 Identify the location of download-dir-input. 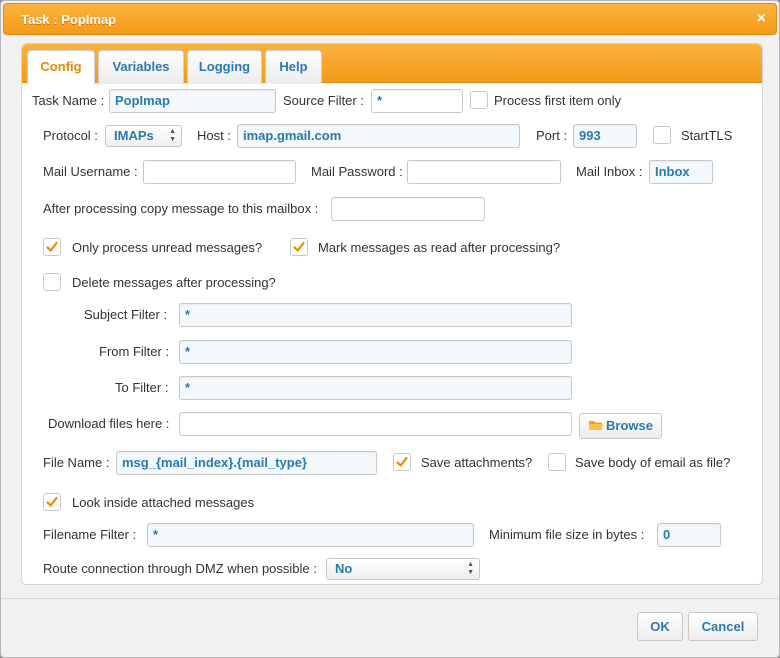
(375, 424).